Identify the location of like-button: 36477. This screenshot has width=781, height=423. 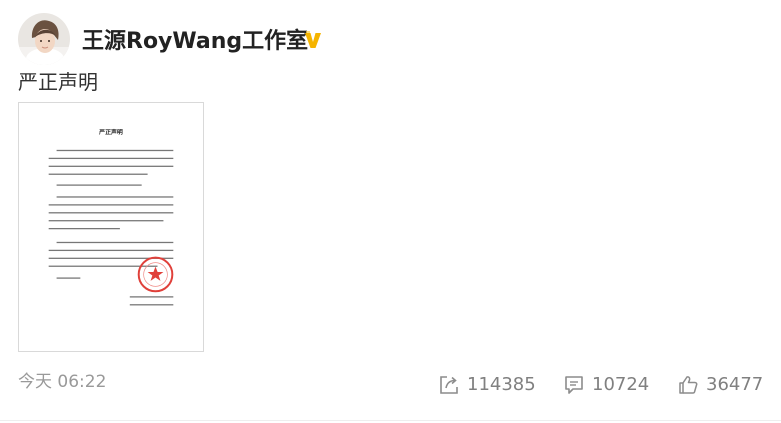
(720, 385).